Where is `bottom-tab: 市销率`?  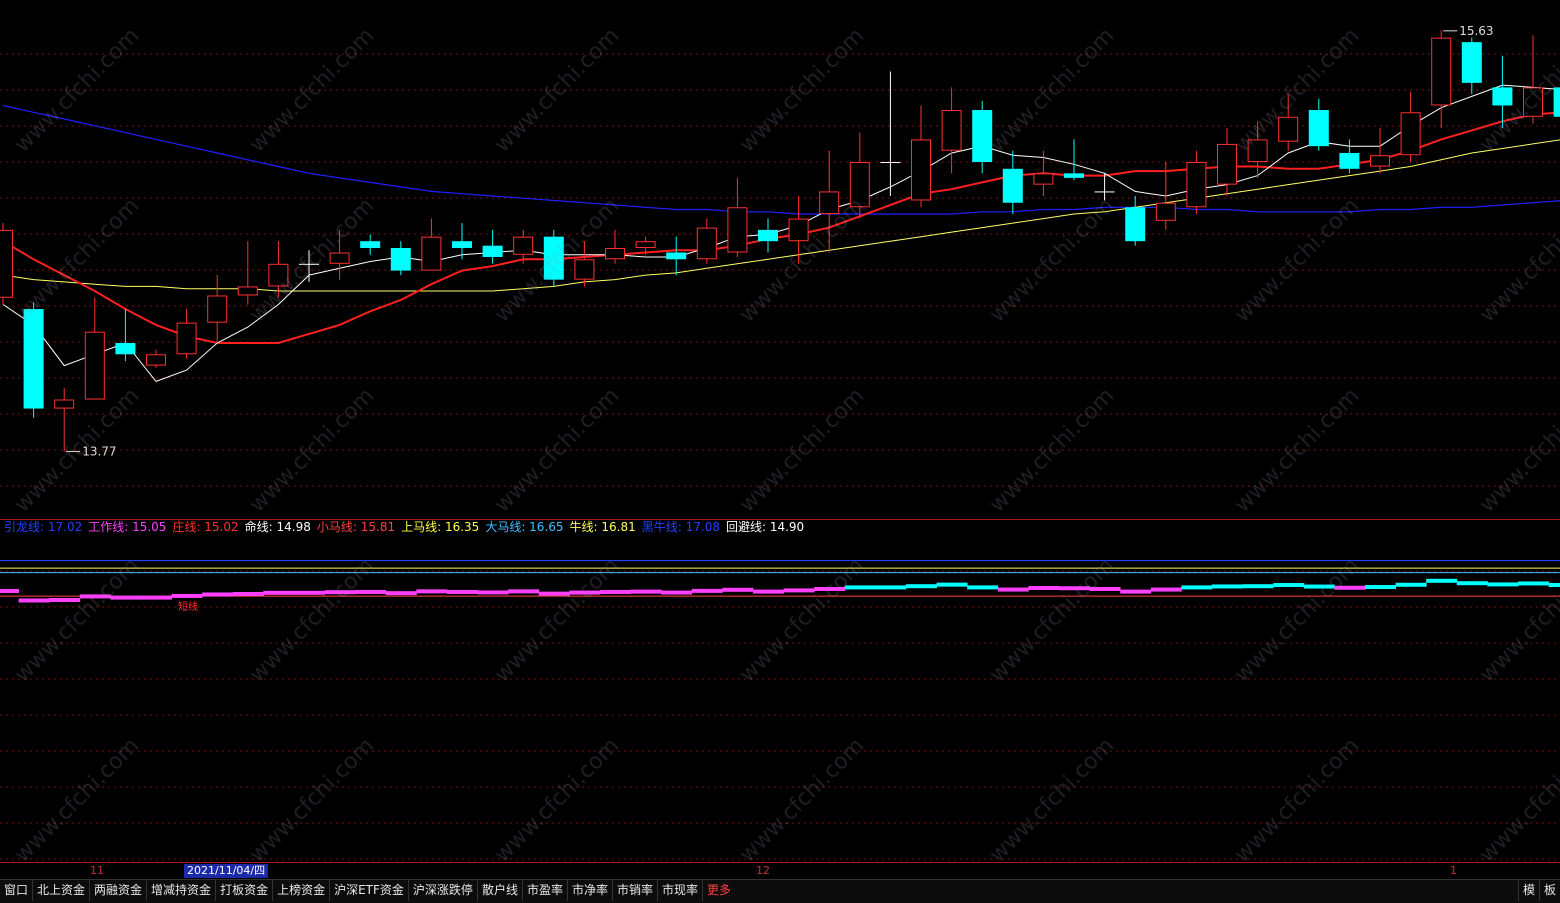 bottom-tab: 市销率 is located at coordinates (635, 890).